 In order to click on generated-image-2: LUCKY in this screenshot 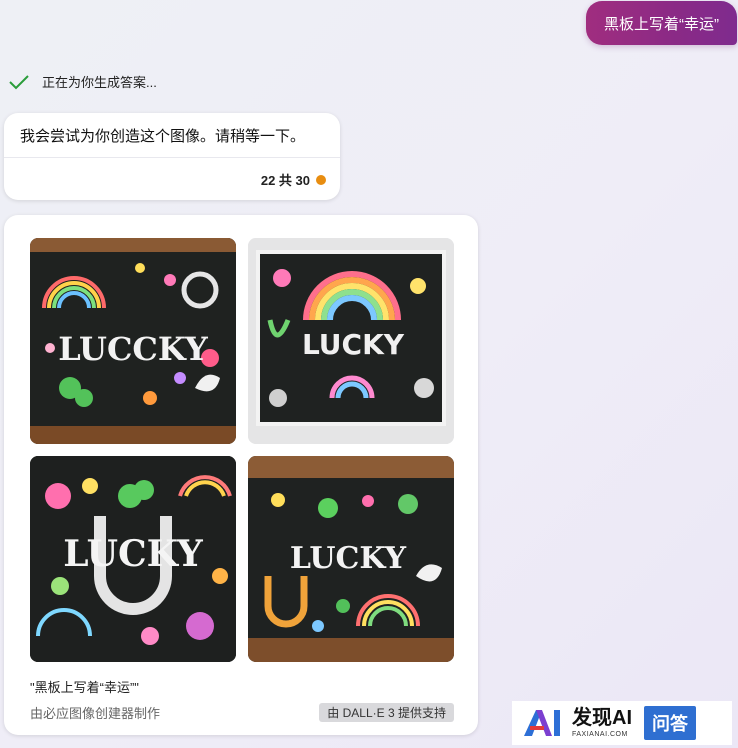, I will do `click(351, 341)`.